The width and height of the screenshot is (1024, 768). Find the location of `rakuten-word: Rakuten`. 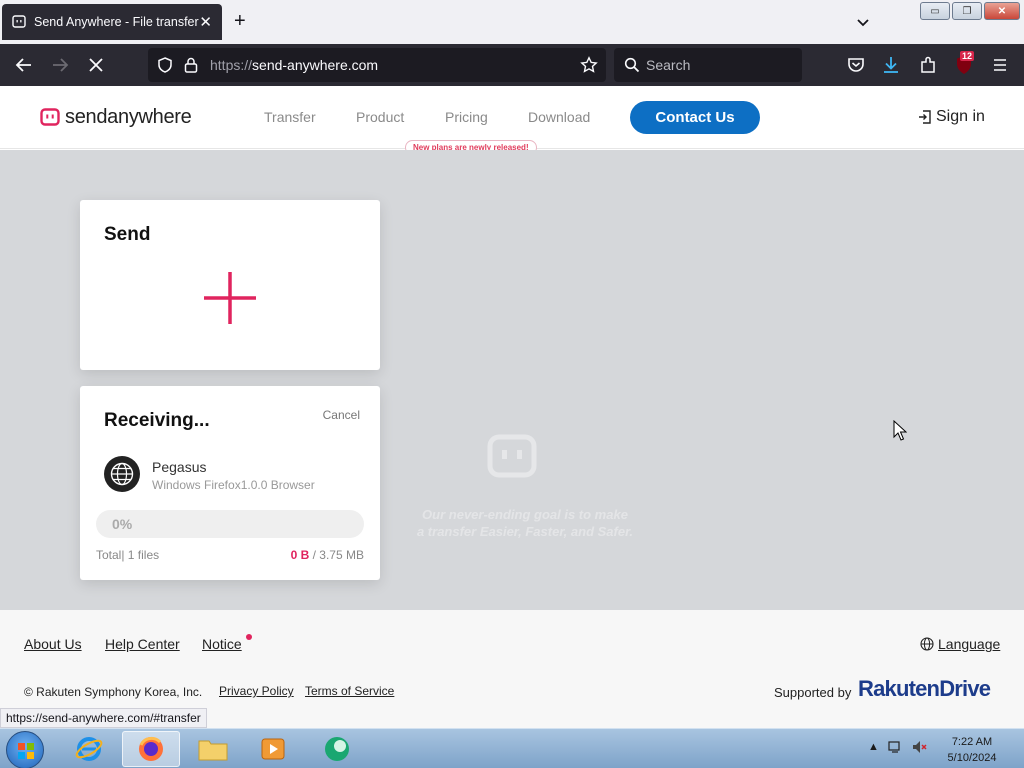

rakuten-word: Rakuten is located at coordinates (899, 688).